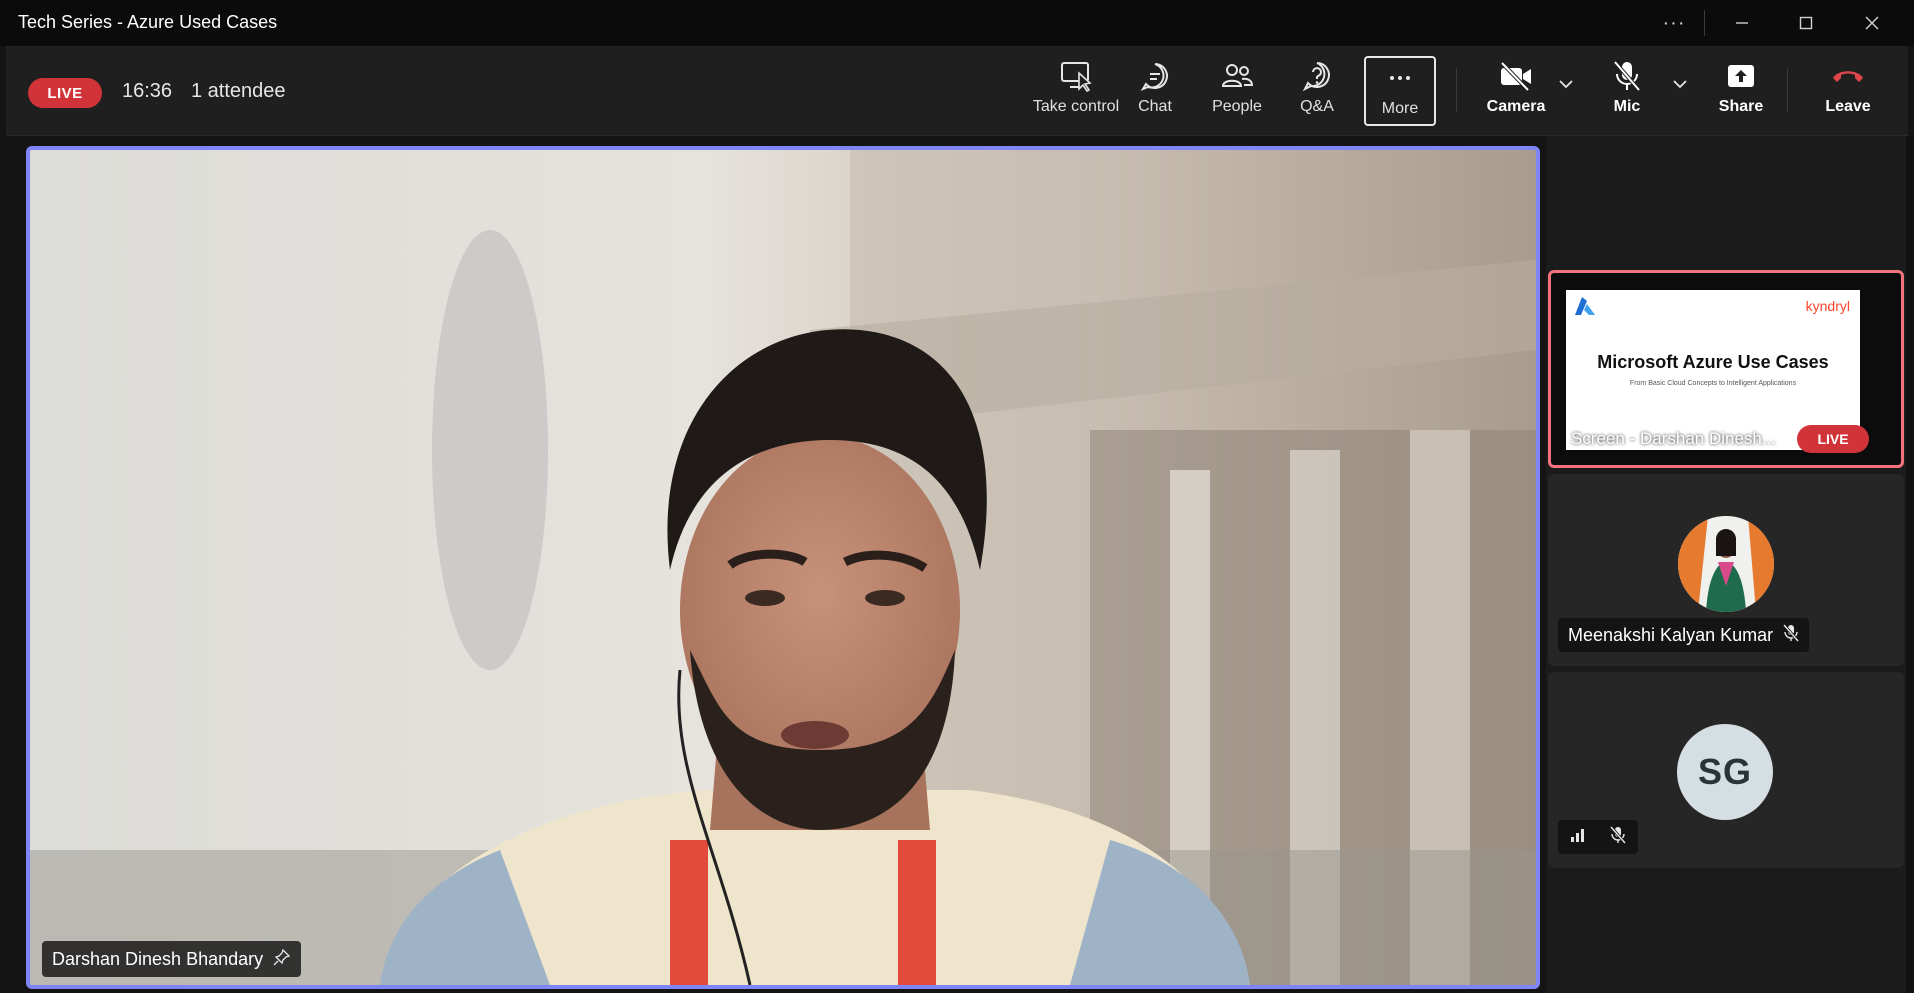 Image resolution: width=1914 pixels, height=993 pixels. I want to click on take-control-label: Take control, so click(1076, 106).